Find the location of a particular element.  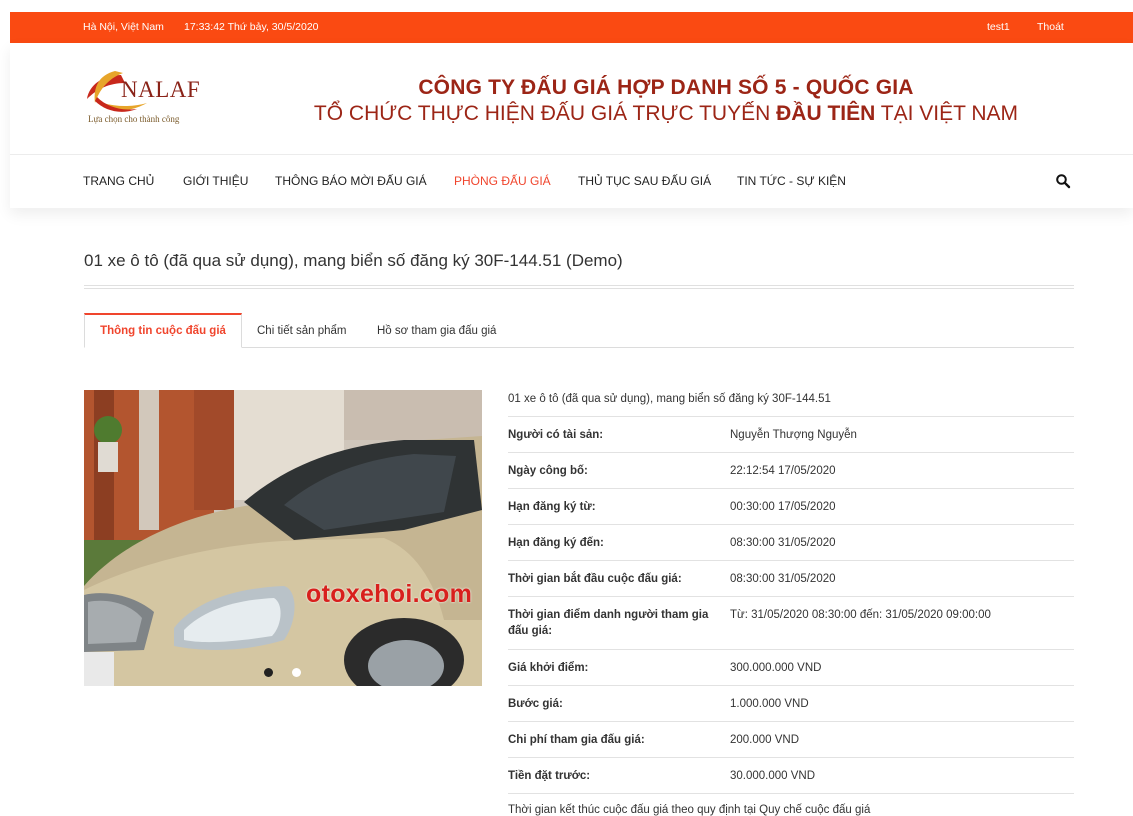

info-row-publish-date: Ngày công bố: 22:12:54 17/05/2020 is located at coordinates (791, 471).